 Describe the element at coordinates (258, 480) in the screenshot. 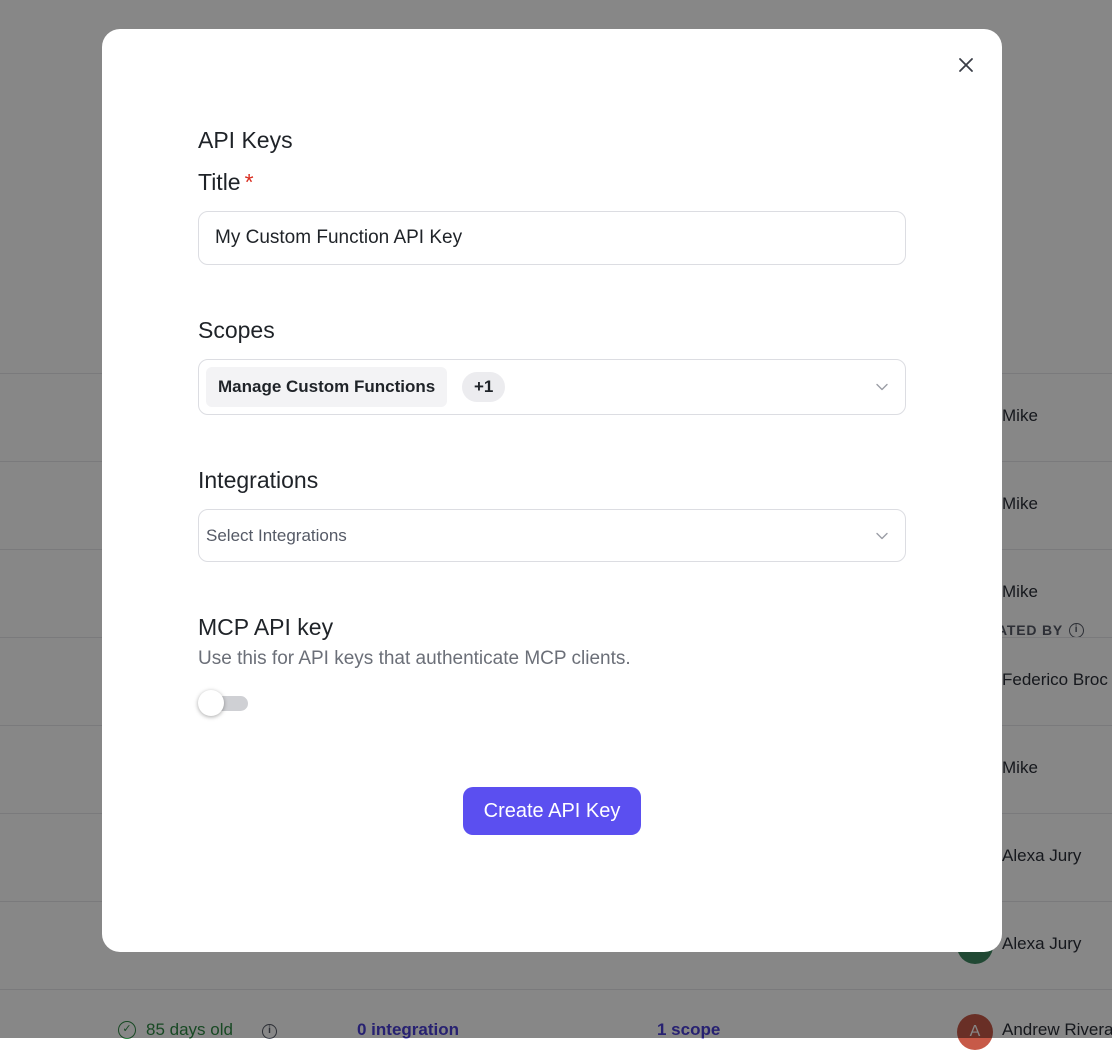

I see `integrations-label: Integrations` at that location.